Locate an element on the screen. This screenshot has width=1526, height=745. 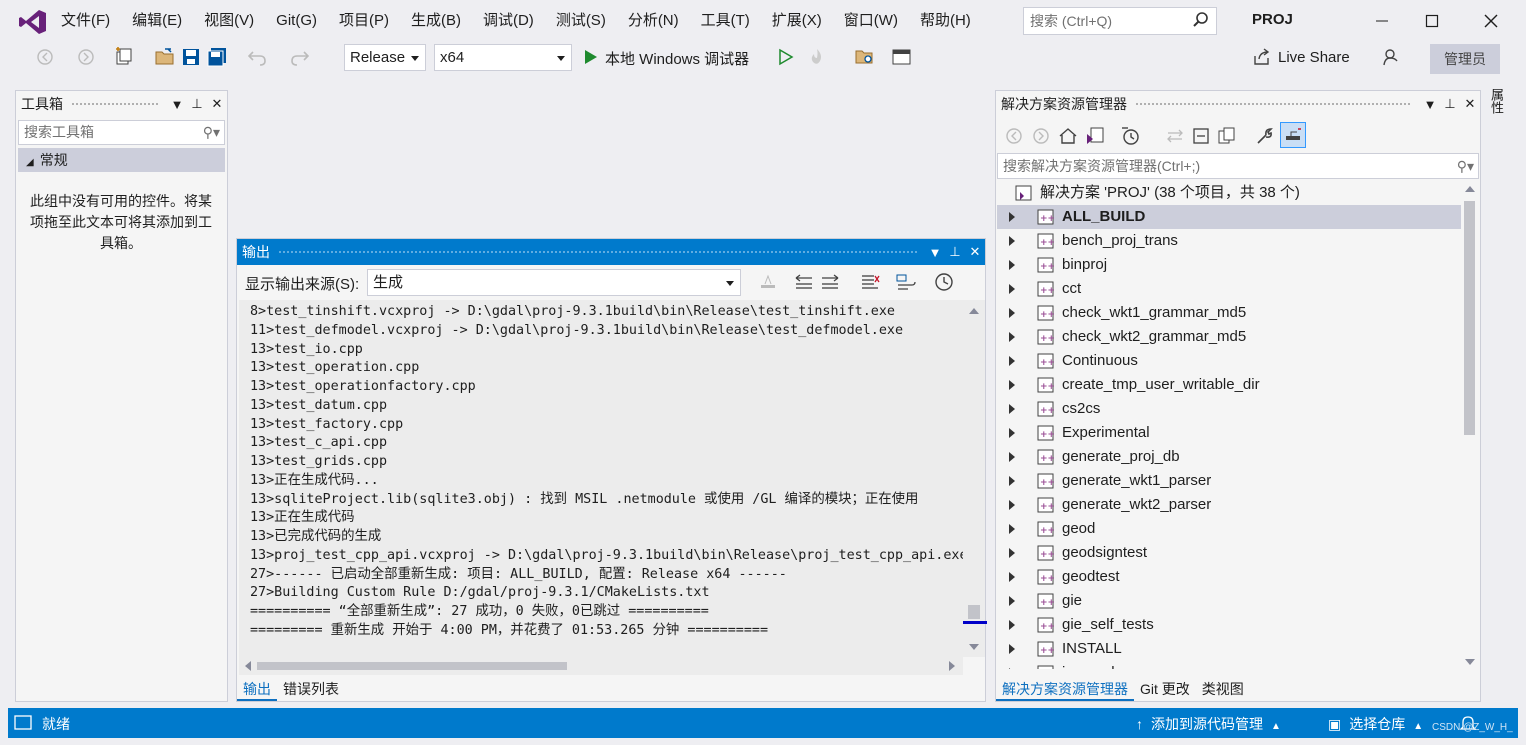
project-node: ++ Experimental is located at coordinates (1229, 433).